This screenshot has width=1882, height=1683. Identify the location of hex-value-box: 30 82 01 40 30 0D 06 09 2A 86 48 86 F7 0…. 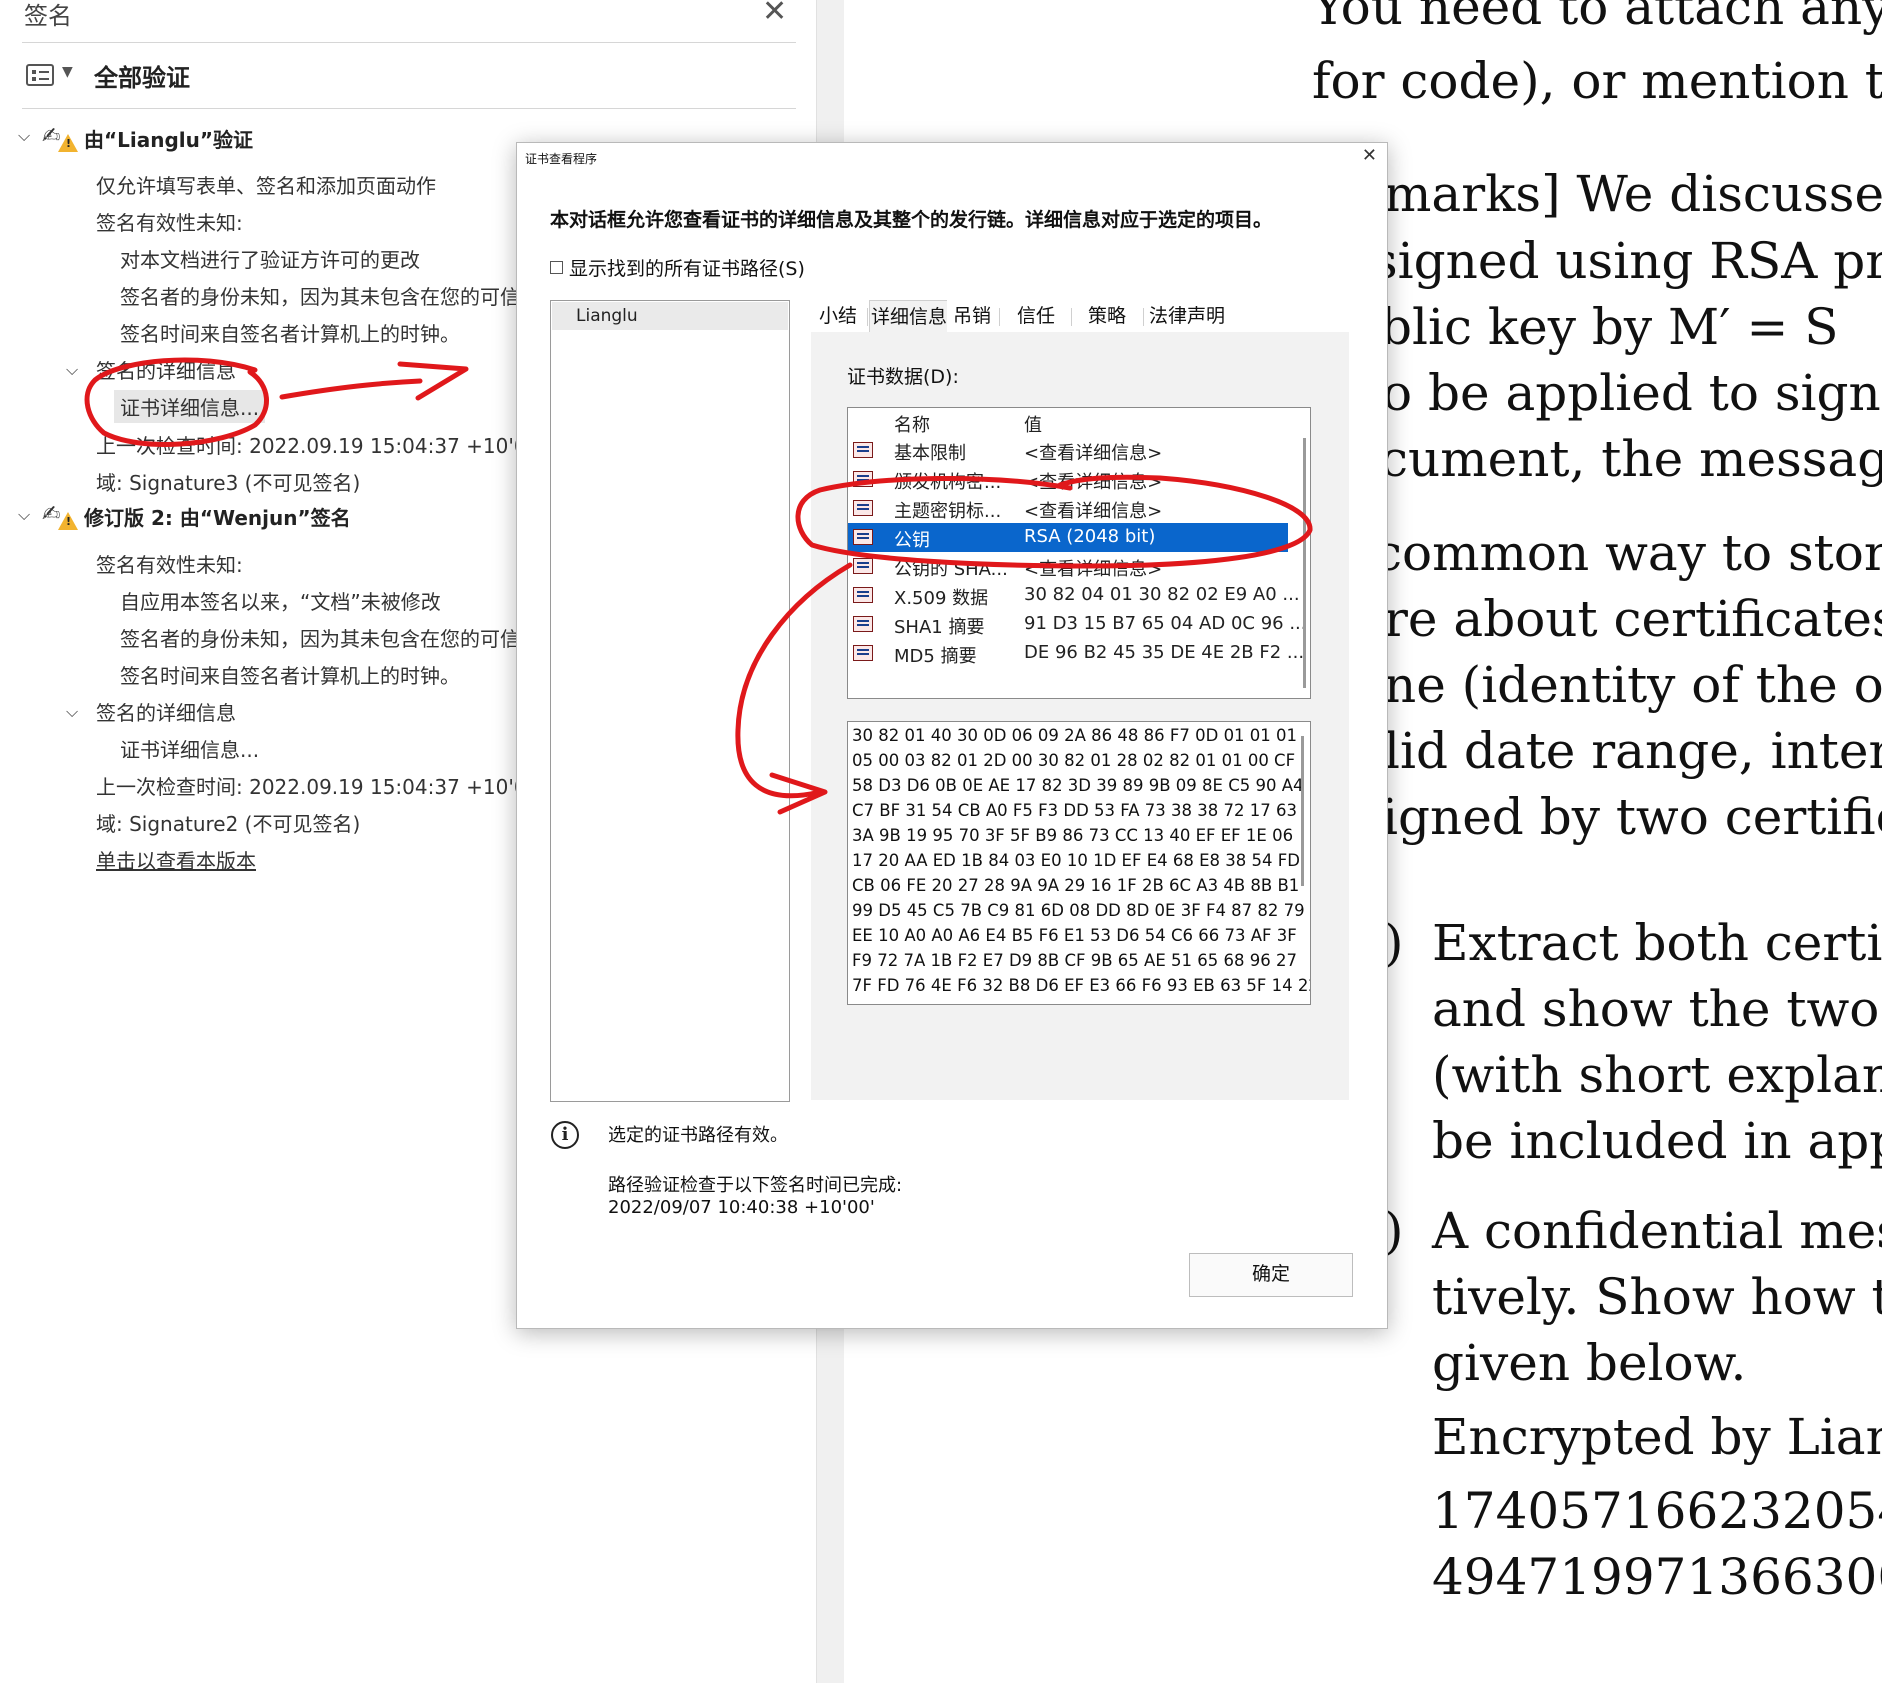
(1079, 863).